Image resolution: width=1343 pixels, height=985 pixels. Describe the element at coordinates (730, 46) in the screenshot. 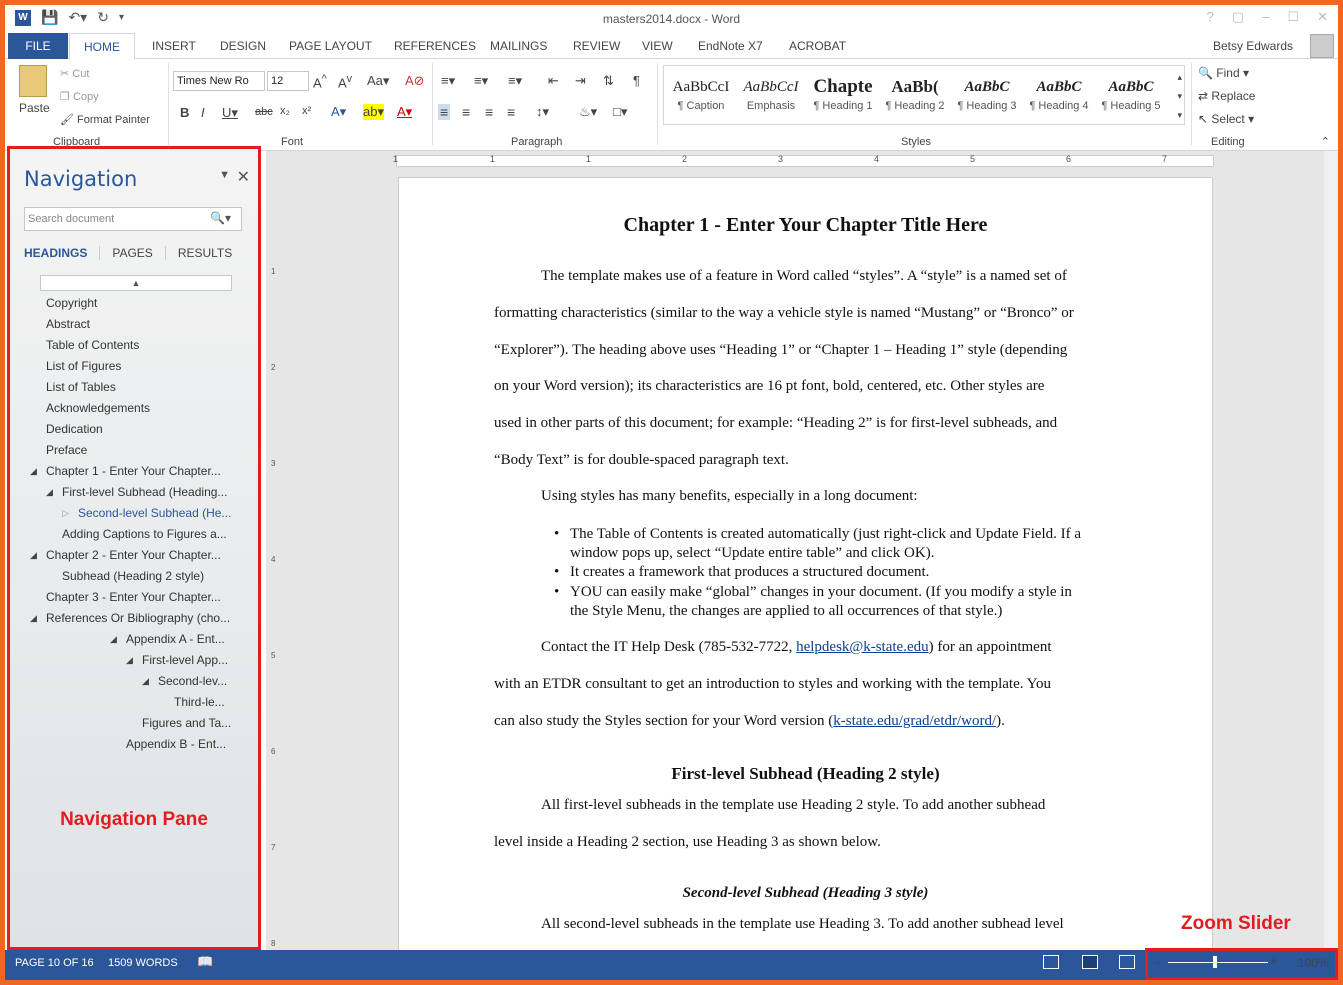

I see `tab-endnote: EndNote X7` at that location.